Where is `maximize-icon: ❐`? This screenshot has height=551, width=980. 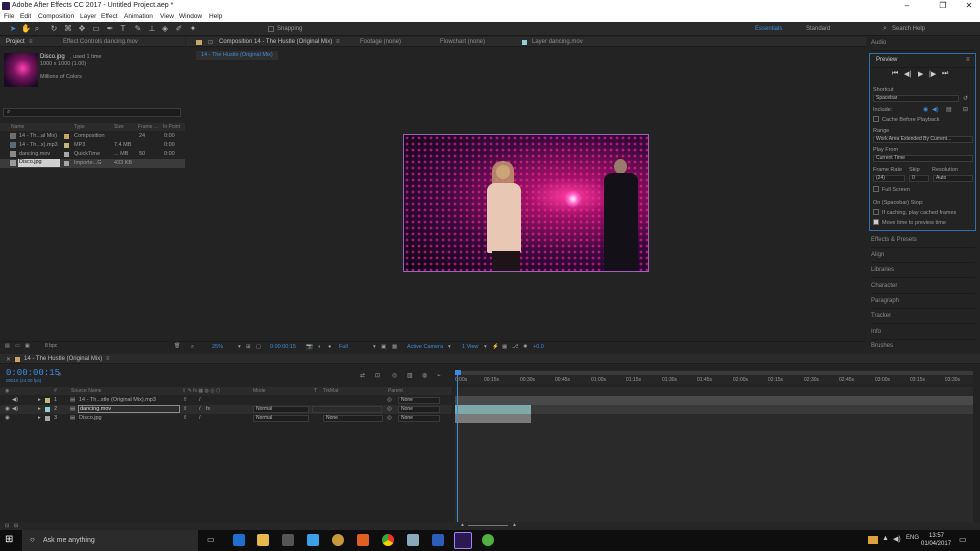
maximize-icon: ❐ is located at coordinates (943, 5).